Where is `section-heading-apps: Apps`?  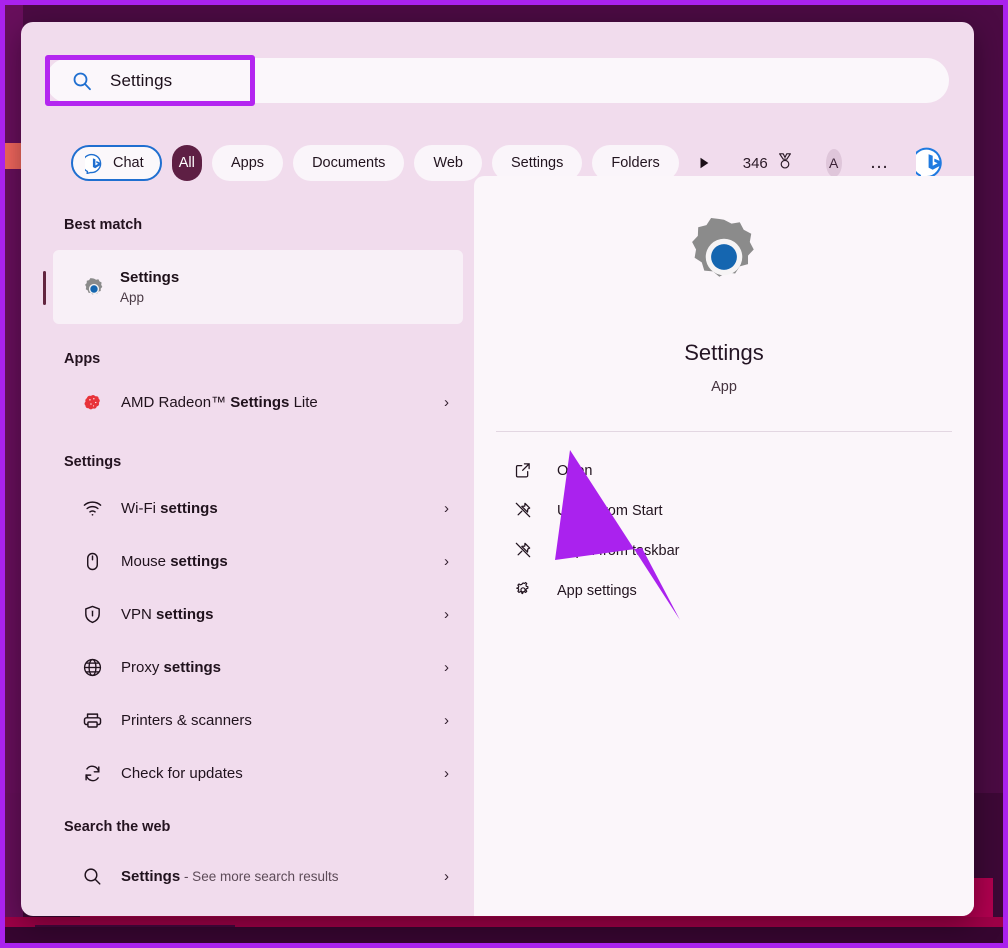
section-heading-apps: Apps is located at coordinates (82, 359).